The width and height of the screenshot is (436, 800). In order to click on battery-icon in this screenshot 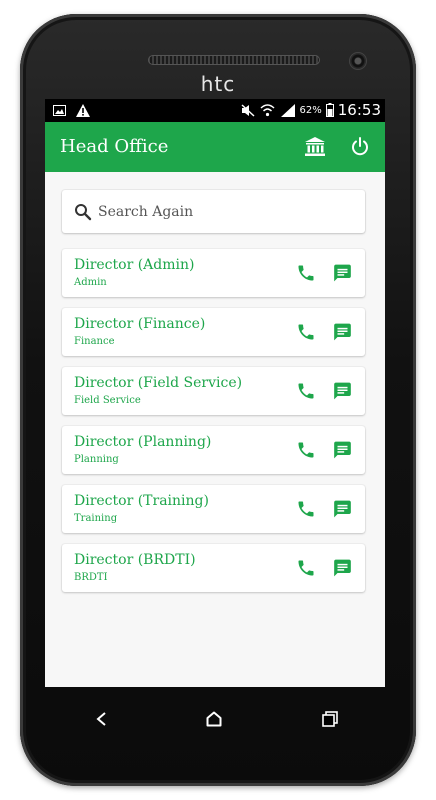, I will do `click(329, 110)`.